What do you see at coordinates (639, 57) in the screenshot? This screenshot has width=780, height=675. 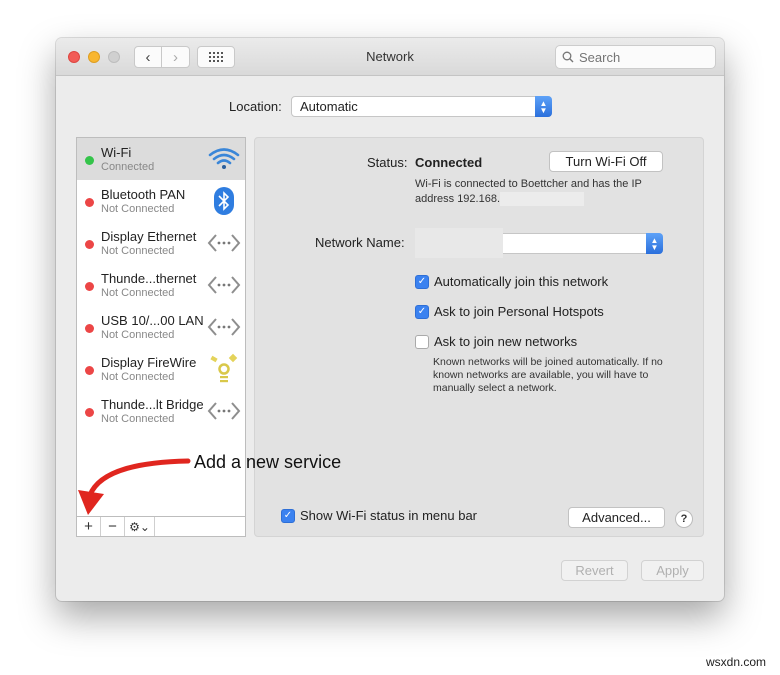 I see `search-input` at bounding box center [639, 57].